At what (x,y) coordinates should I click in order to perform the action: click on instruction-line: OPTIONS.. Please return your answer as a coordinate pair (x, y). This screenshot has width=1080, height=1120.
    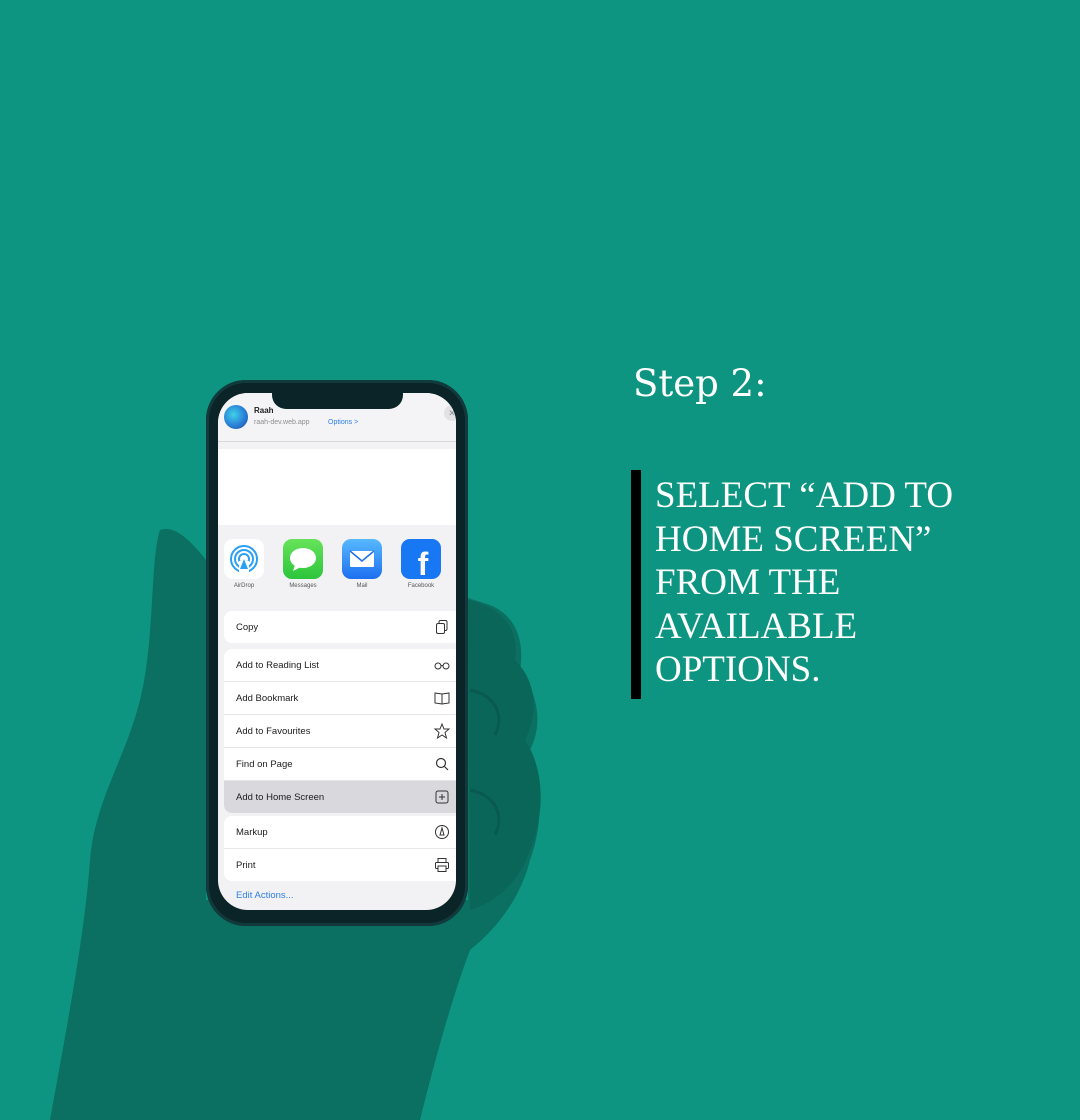
    Looking at the image, I should click on (738, 669).